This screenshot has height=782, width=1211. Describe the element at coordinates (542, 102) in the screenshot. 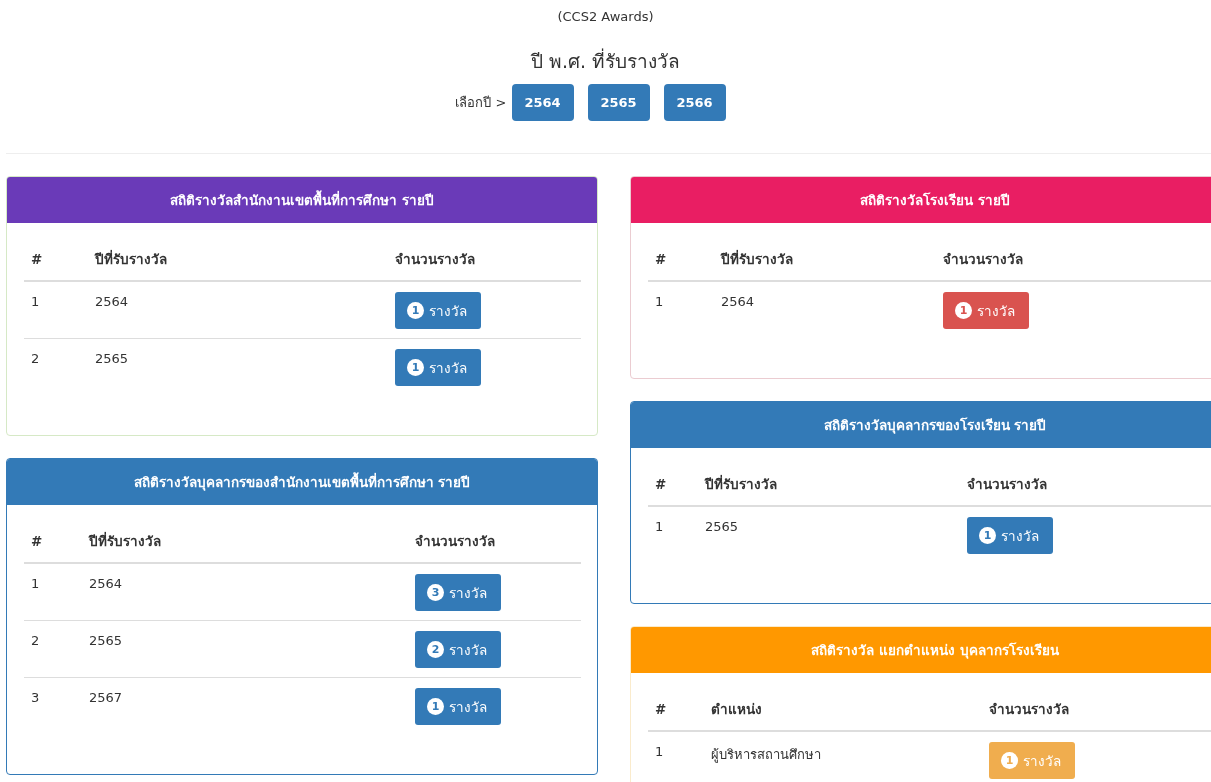

I see `year-button: 2564` at that location.